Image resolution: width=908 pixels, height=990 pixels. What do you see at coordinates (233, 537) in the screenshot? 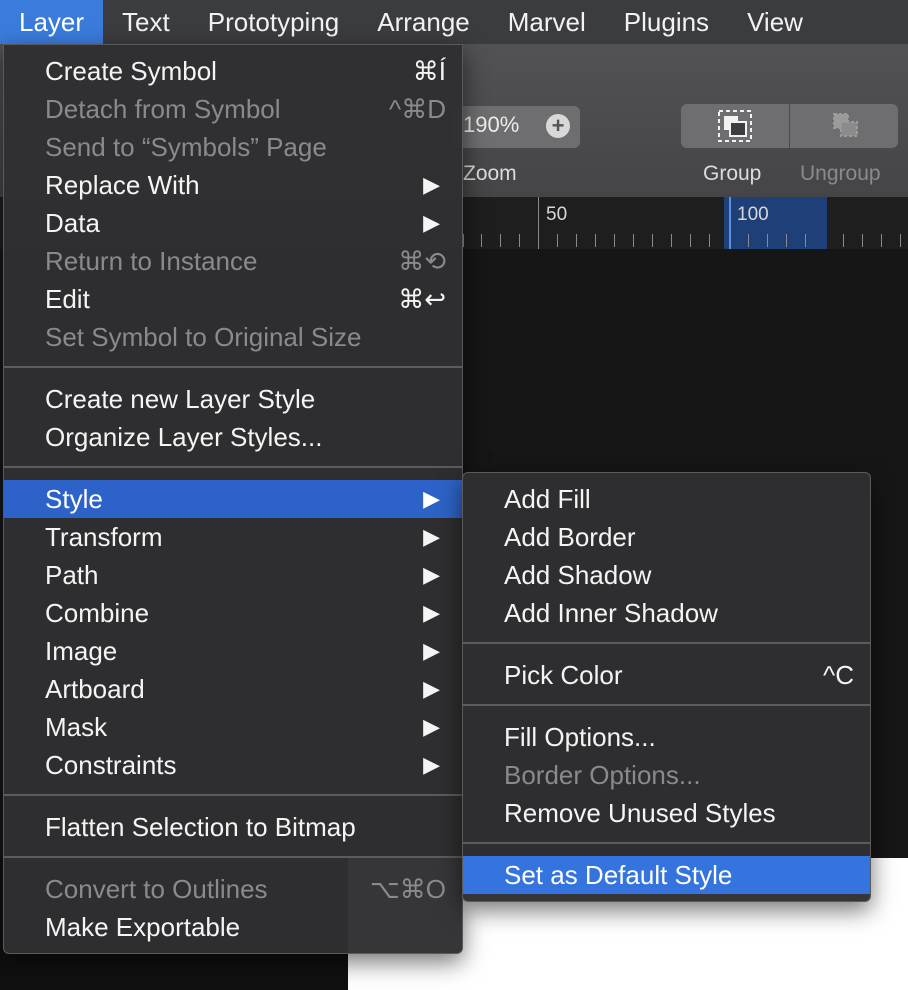
I see `menu-item-transform: Transform ▶` at bounding box center [233, 537].